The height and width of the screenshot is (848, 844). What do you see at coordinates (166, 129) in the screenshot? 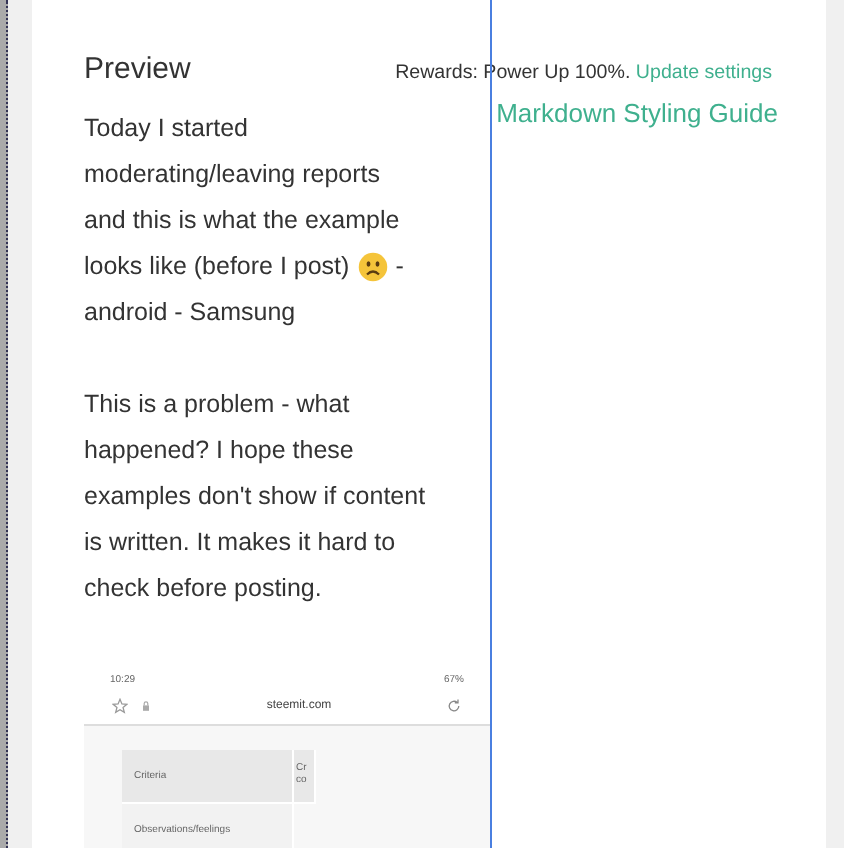
I see `paragraph-line: Today I started` at bounding box center [166, 129].